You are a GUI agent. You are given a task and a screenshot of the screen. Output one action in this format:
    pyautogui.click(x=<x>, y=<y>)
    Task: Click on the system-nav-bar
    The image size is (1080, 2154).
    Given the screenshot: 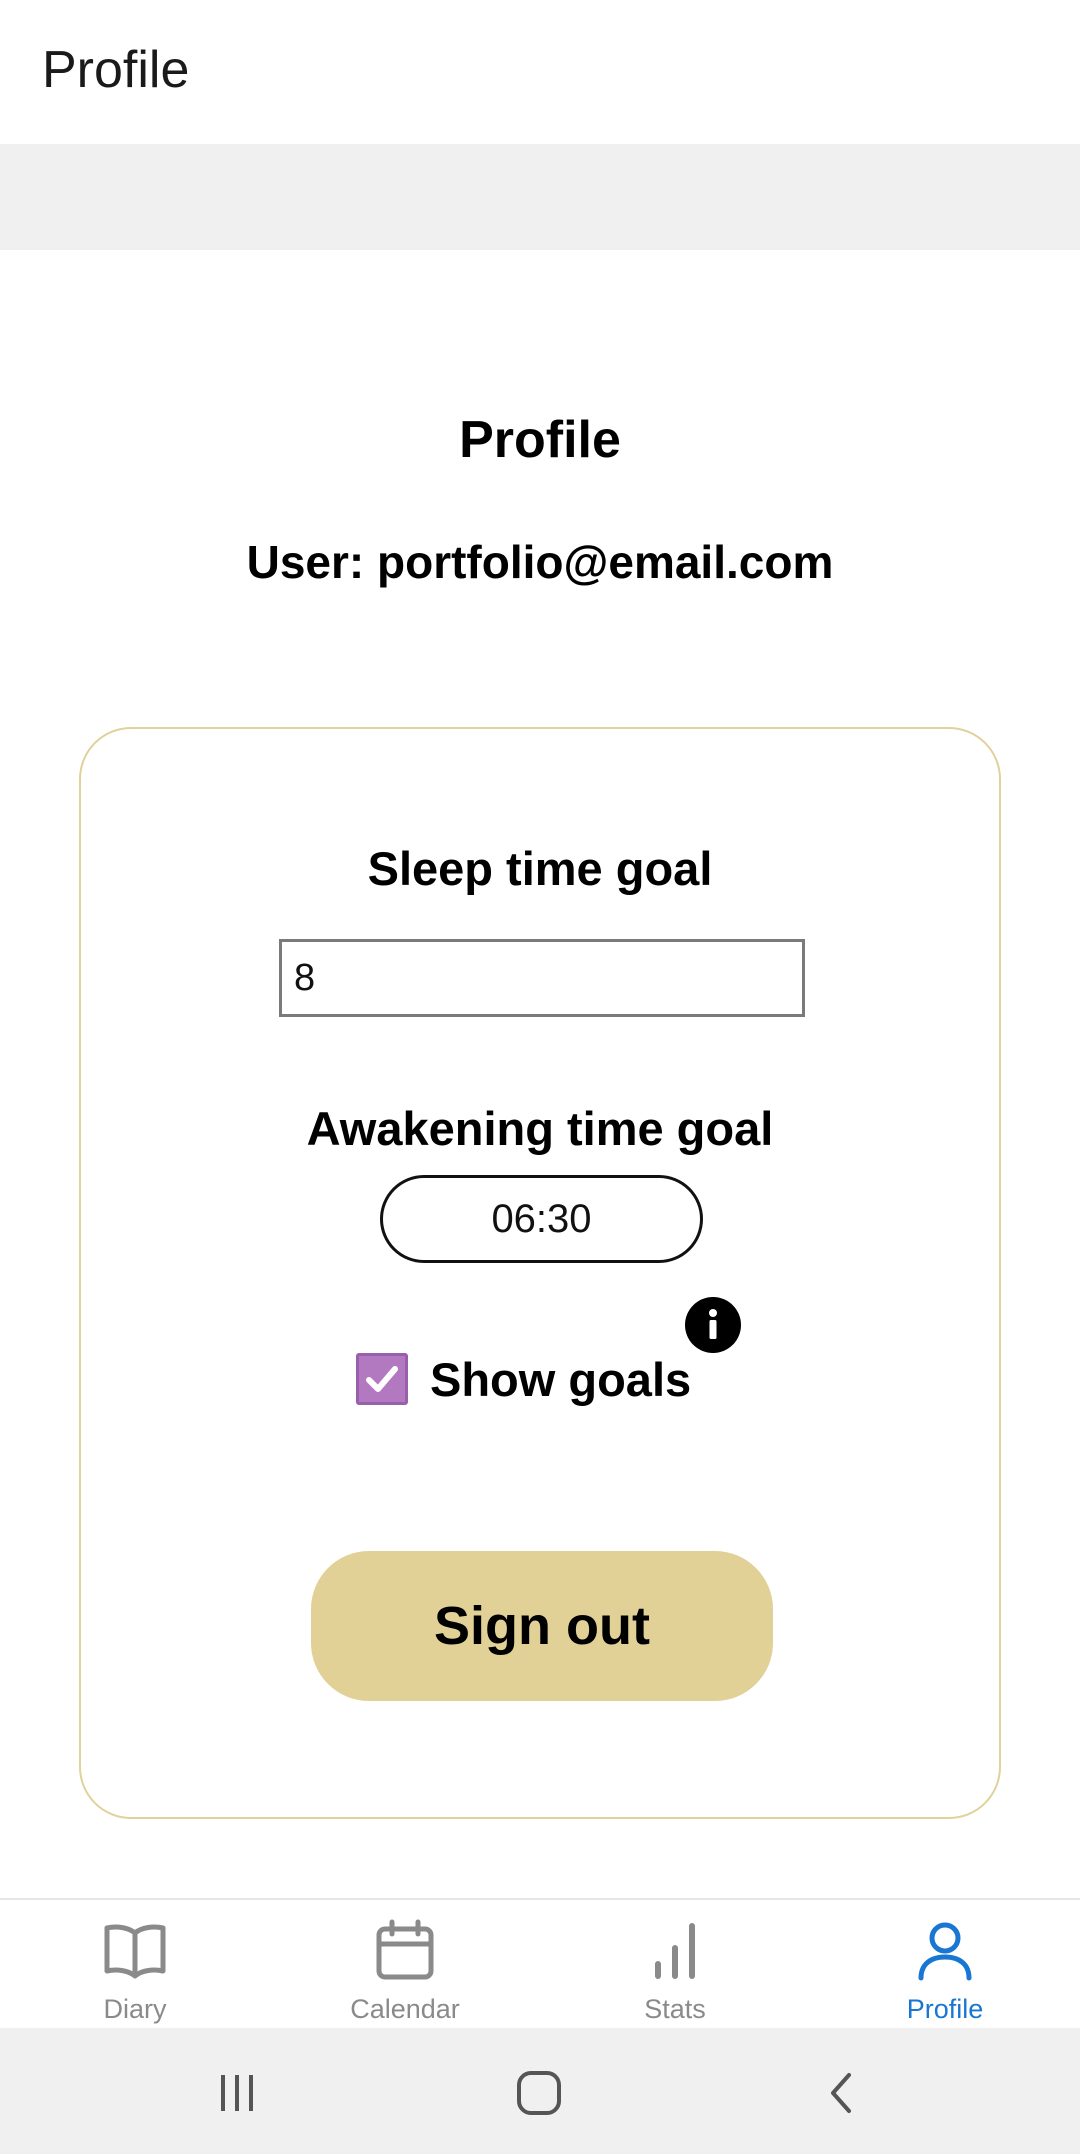 What is the action you would take?
    pyautogui.click(x=540, y=2091)
    